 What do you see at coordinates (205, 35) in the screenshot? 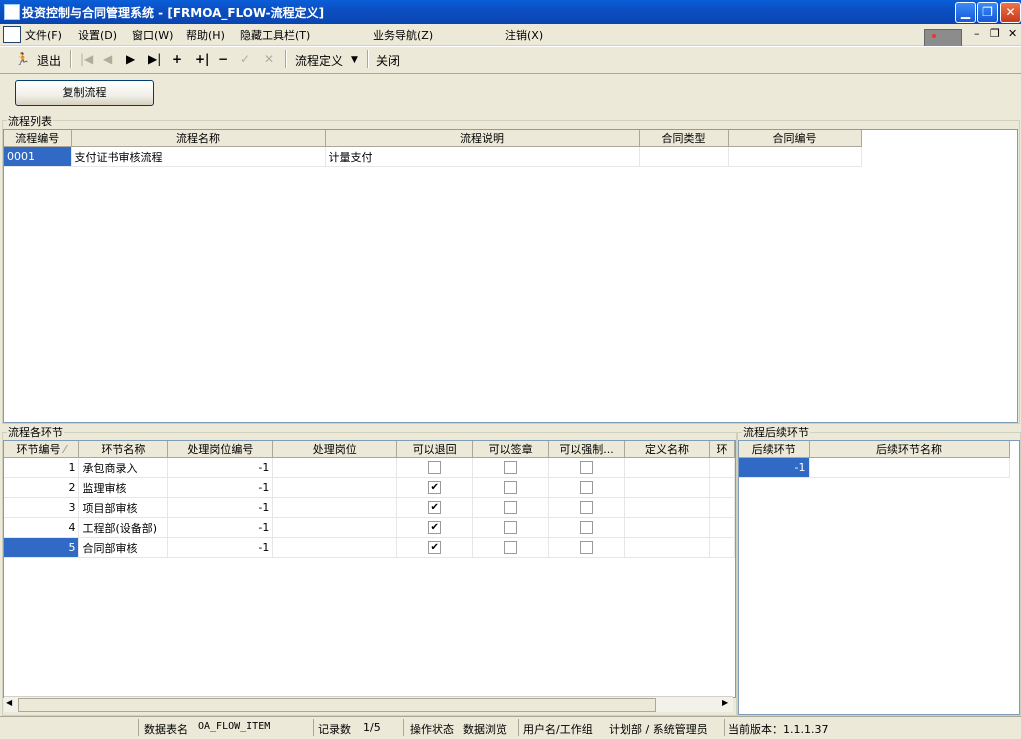
I see `menu-help: 帮助(H)` at bounding box center [205, 35].